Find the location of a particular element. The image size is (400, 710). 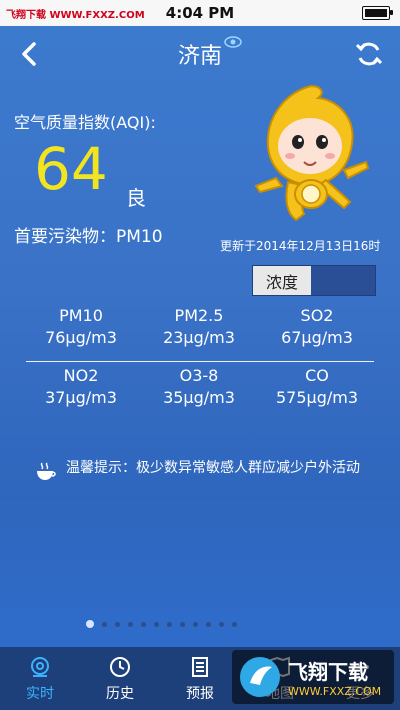

pollutant-cell: PM10 76μg/m3 is located at coordinates (81, 326).